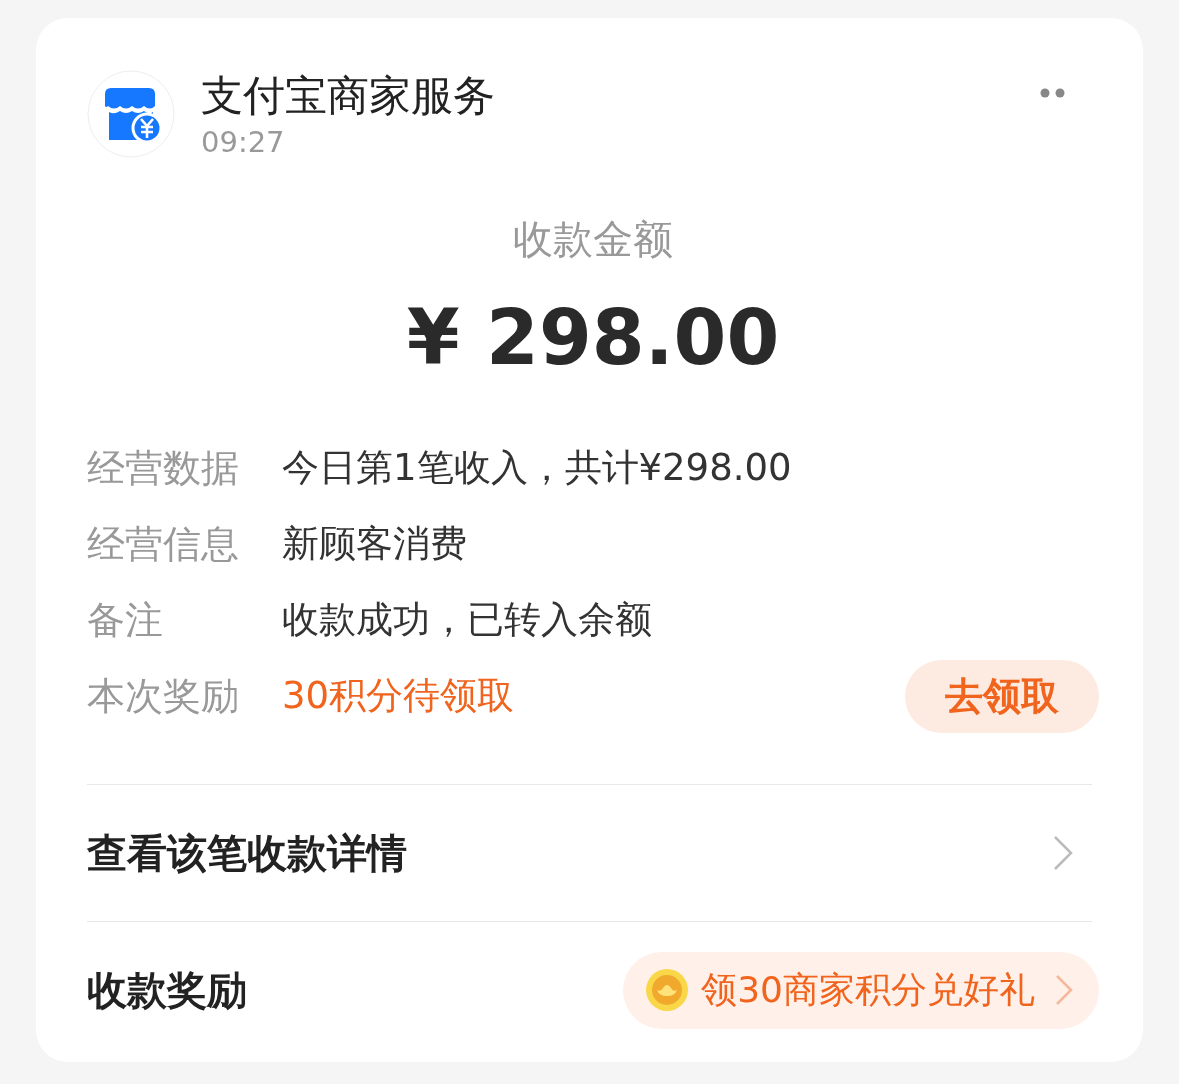  Describe the element at coordinates (167, 990) in the screenshot. I see `link-label: 收款奖励` at that location.